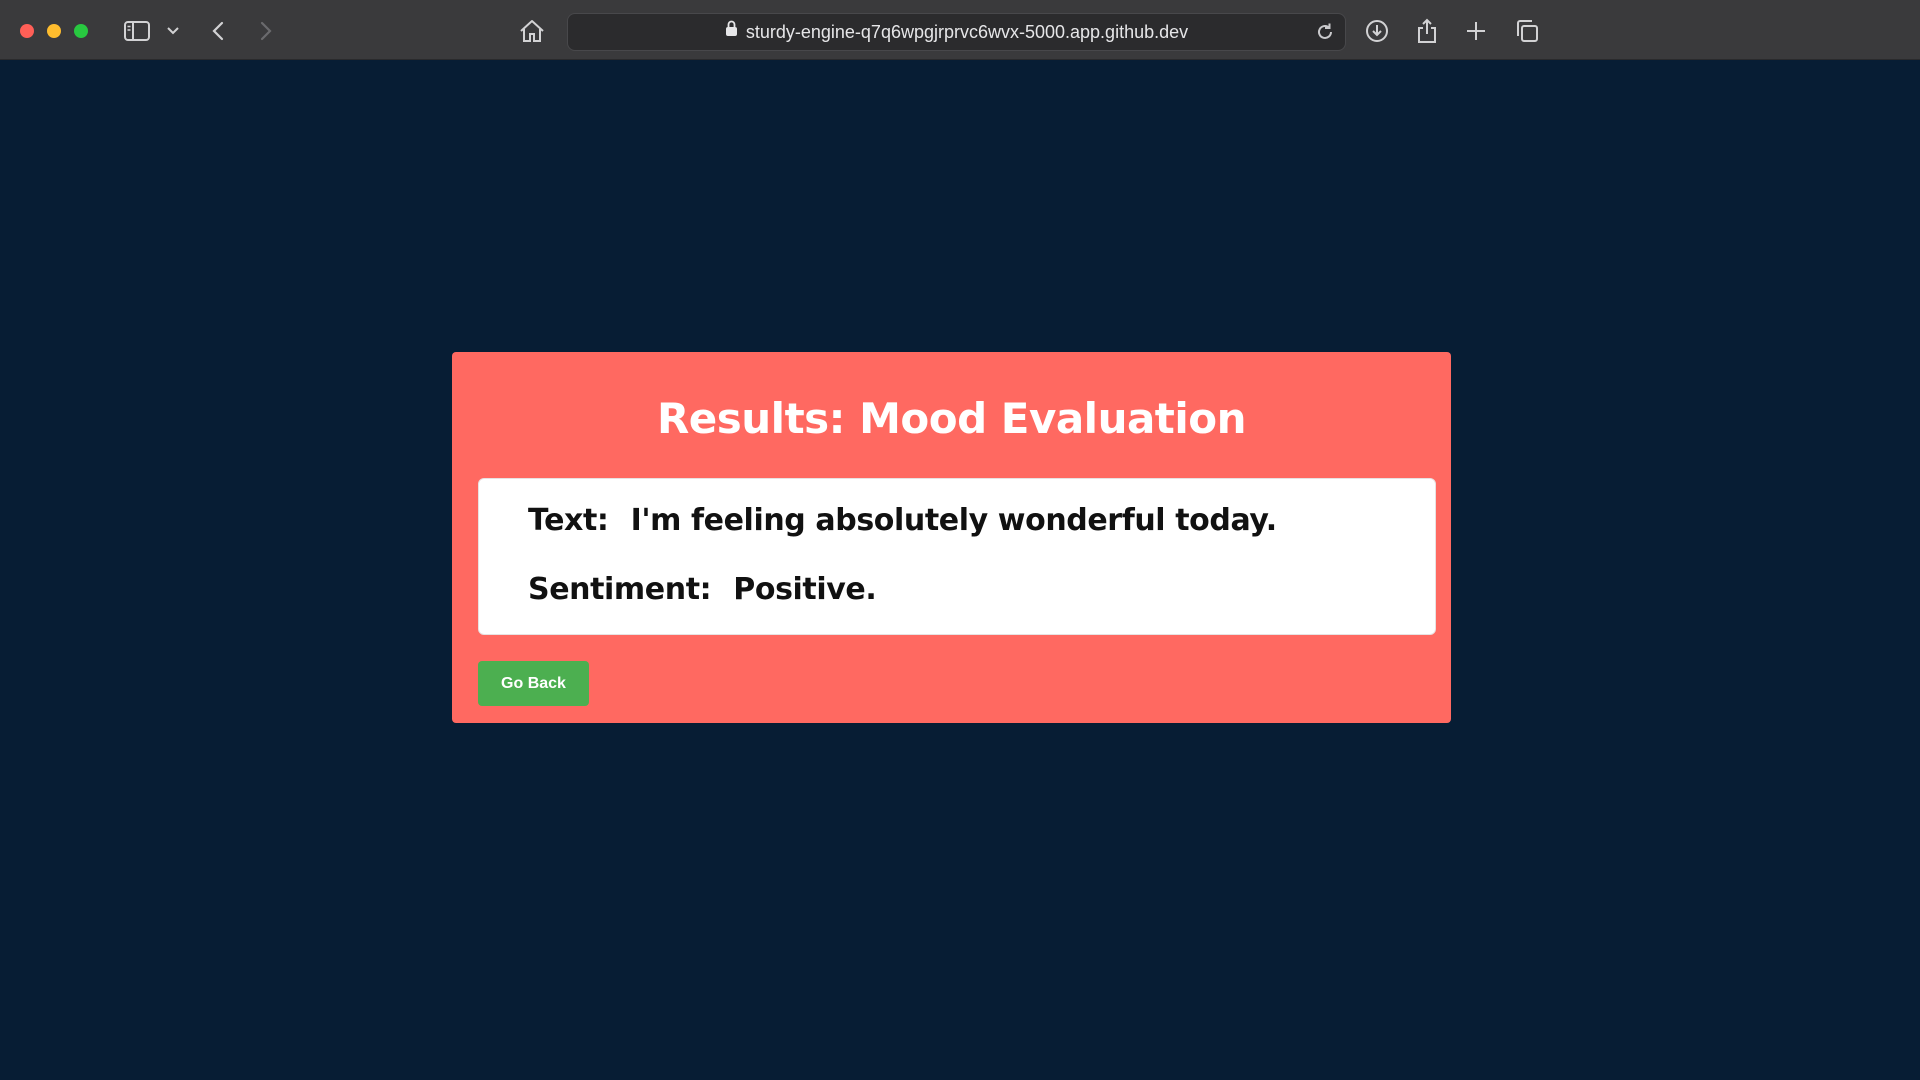 This screenshot has width=1920, height=1080. Describe the element at coordinates (1476, 31) in the screenshot. I see `new-tab-icon` at that location.